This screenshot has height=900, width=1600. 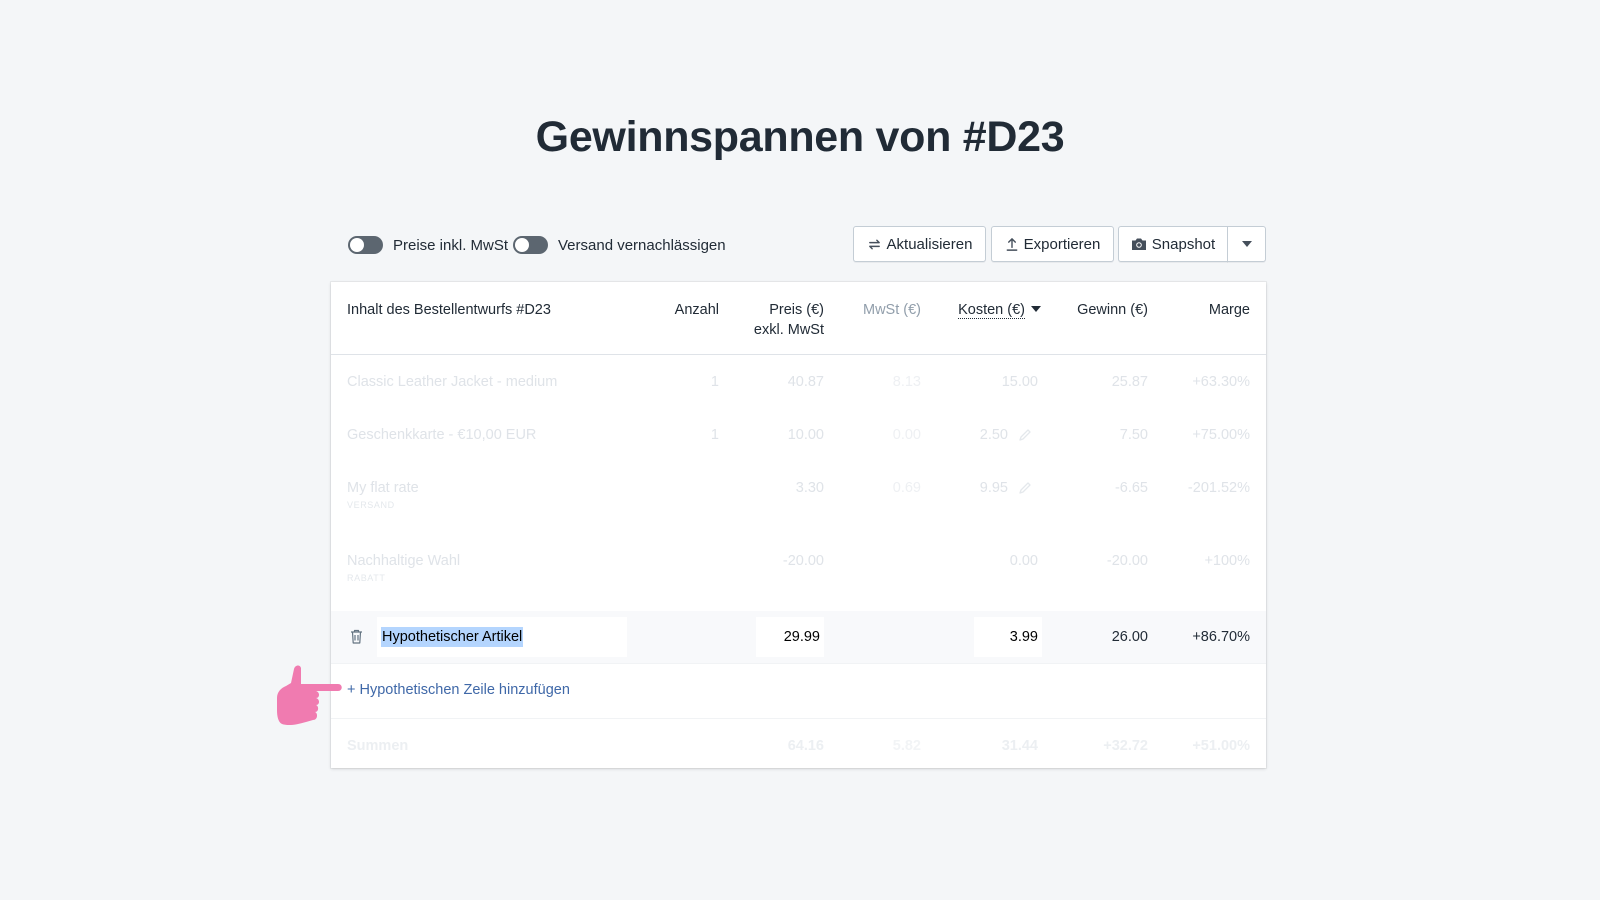 What do you see at coordinates (809, 488) in the screenshot?
I see `row-price: 3.30` at bounding box center [809, 488].